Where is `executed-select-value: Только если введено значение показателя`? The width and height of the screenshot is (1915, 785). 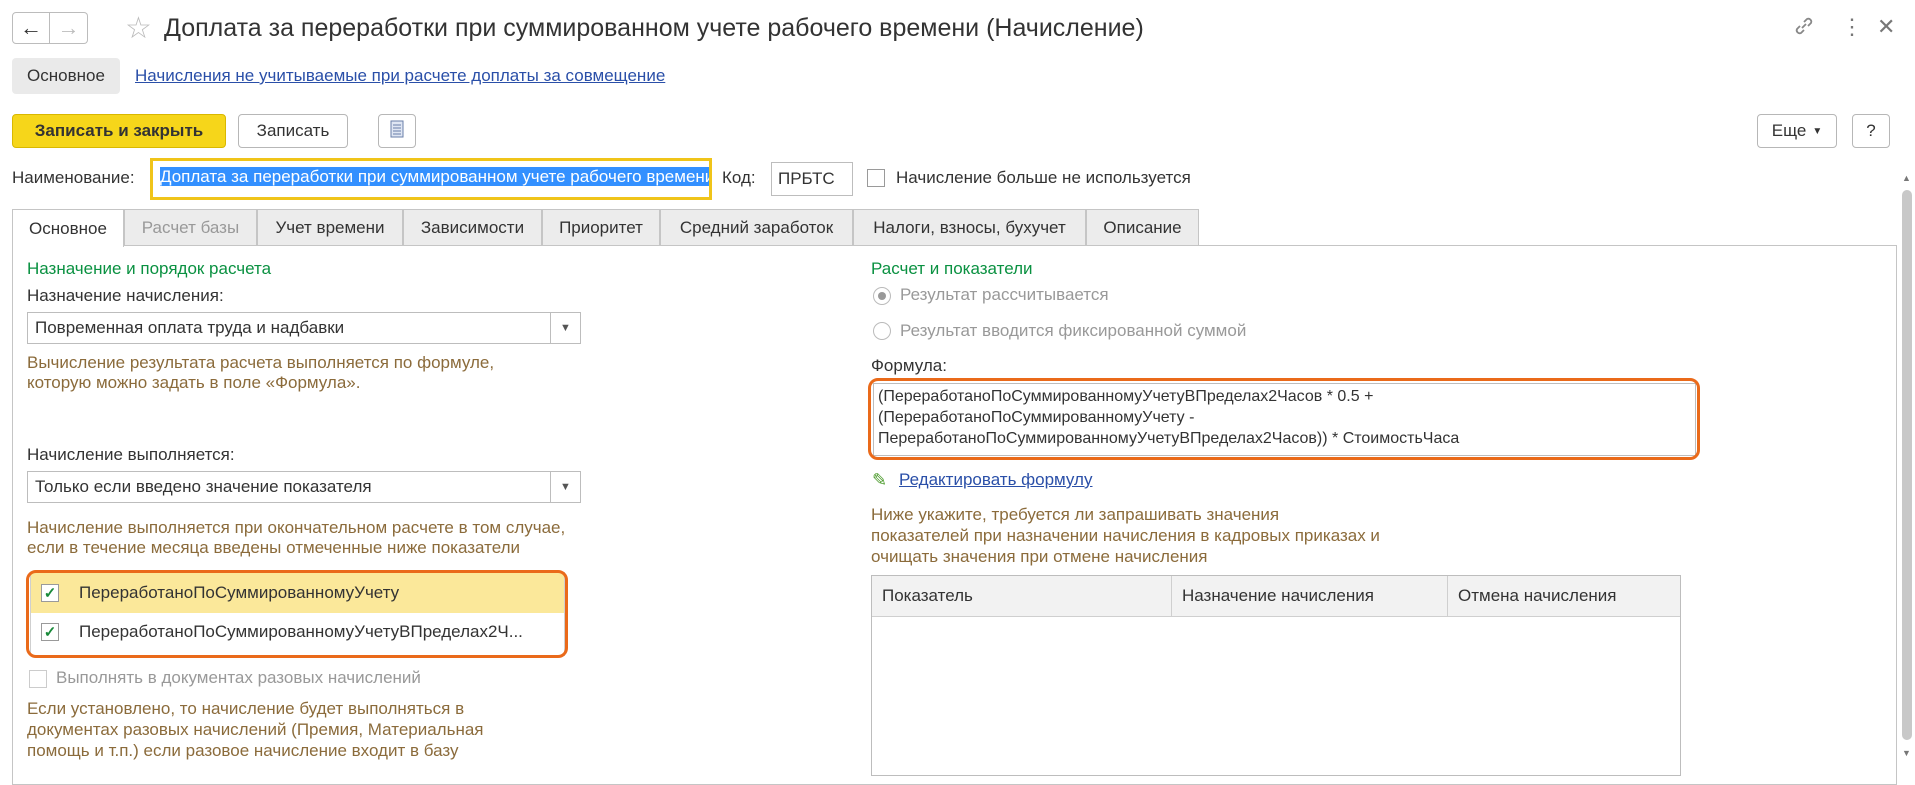 executed-select-value: Только если введено значение показателя is located at coordinates (203, 486).